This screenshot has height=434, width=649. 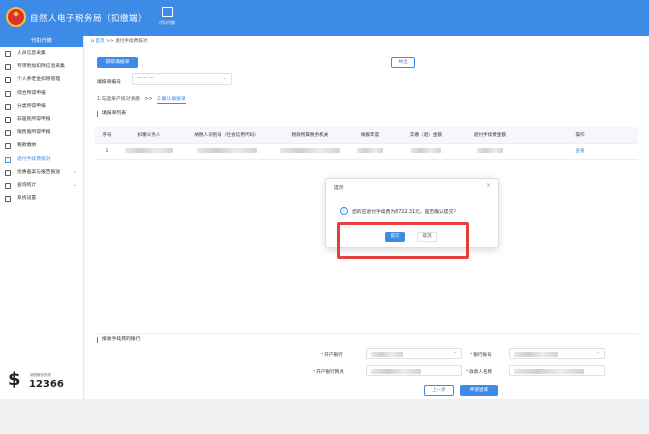 I want to click on report-list-title: 填报单列表, so click(x=111, y=114).